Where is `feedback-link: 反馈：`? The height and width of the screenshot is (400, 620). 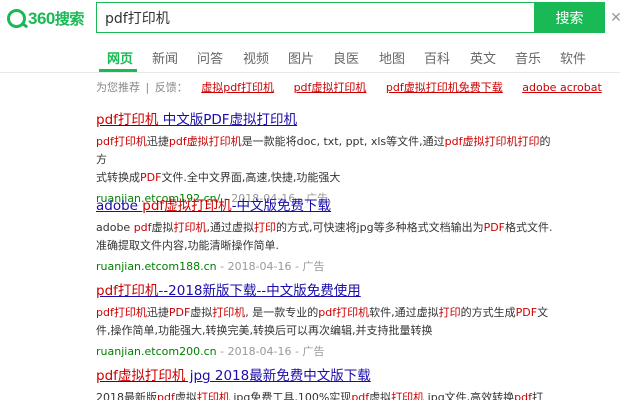
feedback-link: 反馈： is located at coordinates (171, 87).